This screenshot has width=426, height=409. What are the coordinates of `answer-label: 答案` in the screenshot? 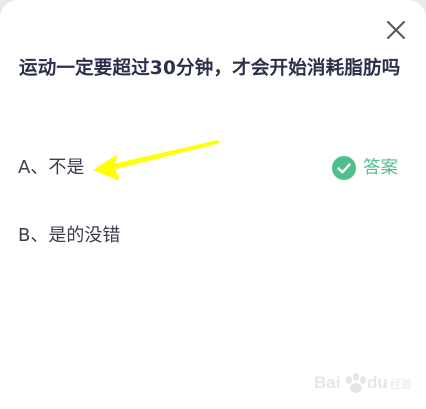 It's located at (380, 168).